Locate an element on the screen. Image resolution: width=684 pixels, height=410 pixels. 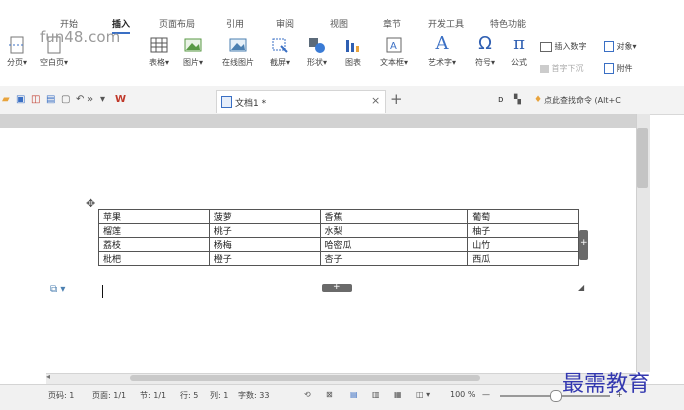
table-cell: 荔枝 is located at coordinates (154, 244).